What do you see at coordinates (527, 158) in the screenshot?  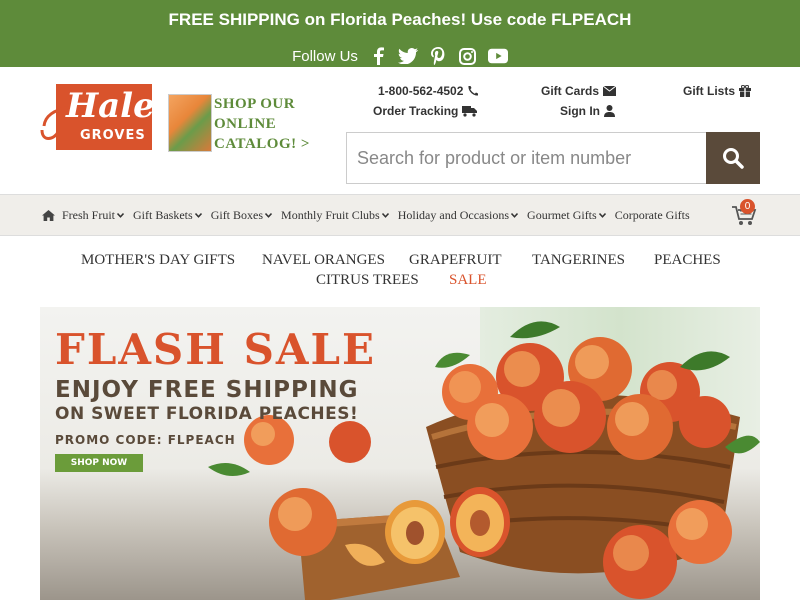 I see `search-input` at bounding box center [527, 158].